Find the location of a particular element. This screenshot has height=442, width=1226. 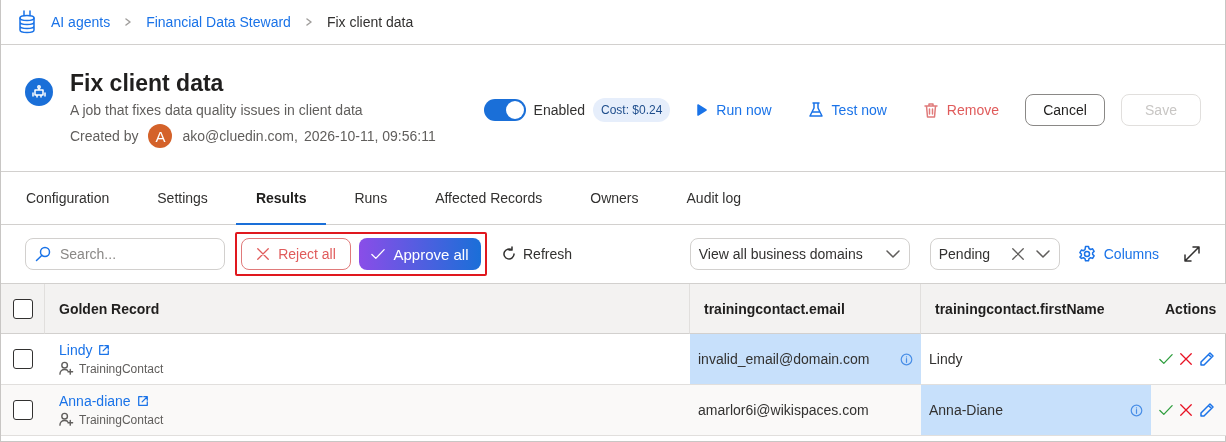

cell-text: Lindy is located at coordinates (946, 359).